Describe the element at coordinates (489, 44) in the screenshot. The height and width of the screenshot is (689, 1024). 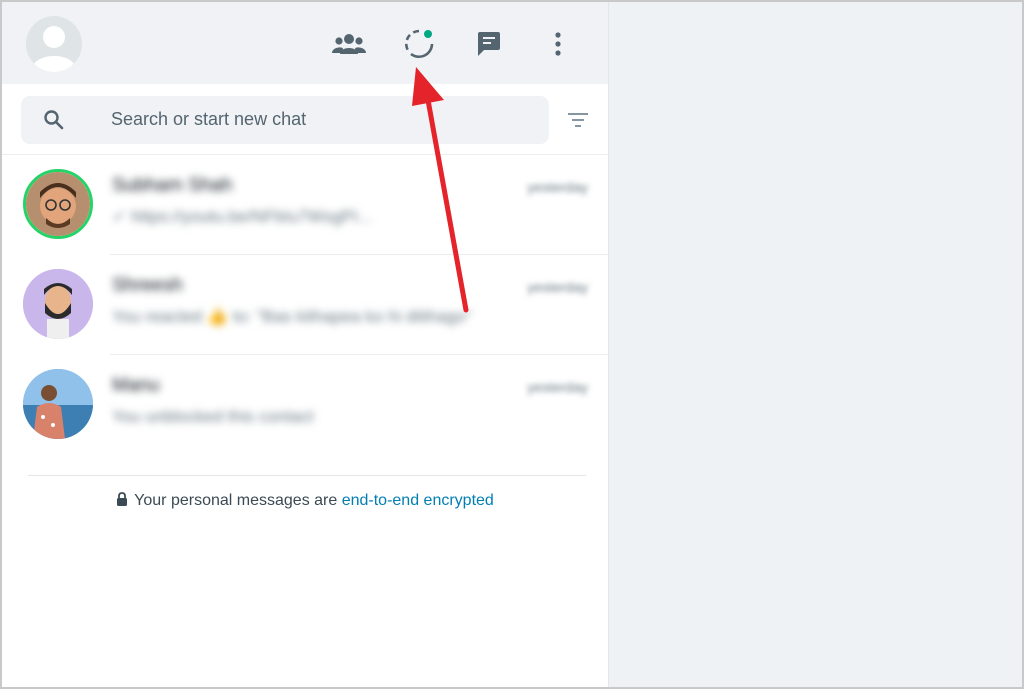
I see `new-chat-icon` at that location.